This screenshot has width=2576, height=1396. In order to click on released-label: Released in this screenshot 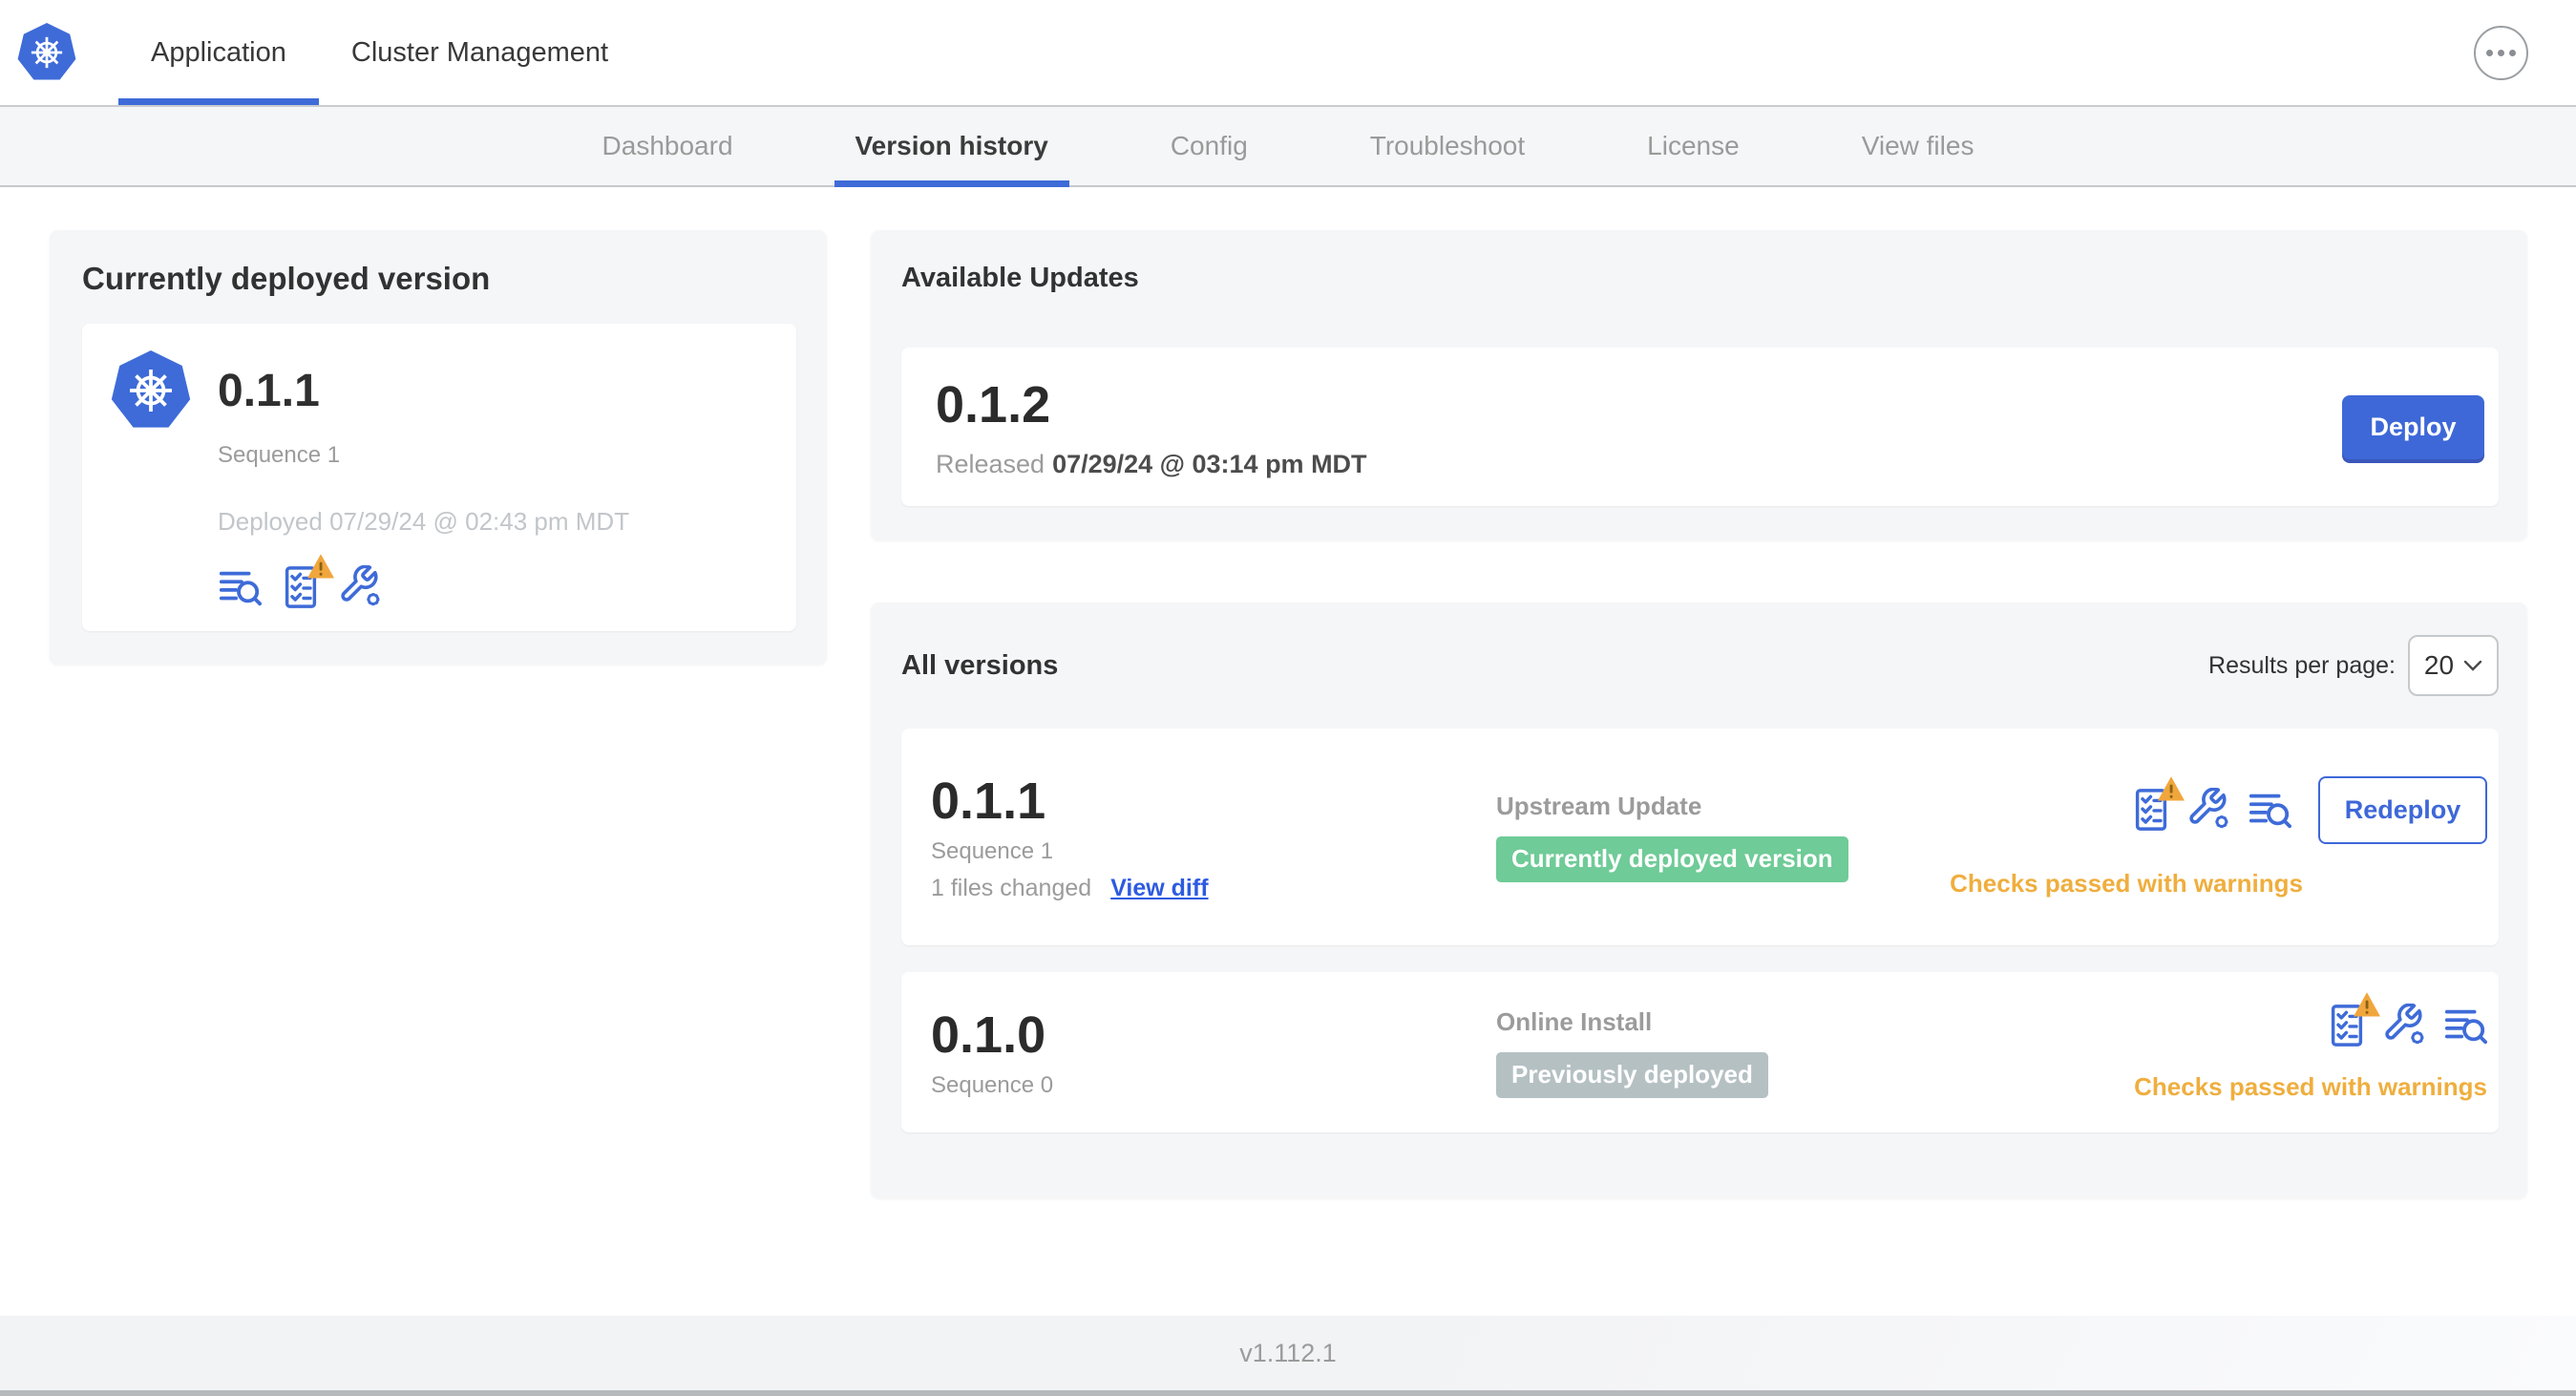, I will do `click(990, 463)`.